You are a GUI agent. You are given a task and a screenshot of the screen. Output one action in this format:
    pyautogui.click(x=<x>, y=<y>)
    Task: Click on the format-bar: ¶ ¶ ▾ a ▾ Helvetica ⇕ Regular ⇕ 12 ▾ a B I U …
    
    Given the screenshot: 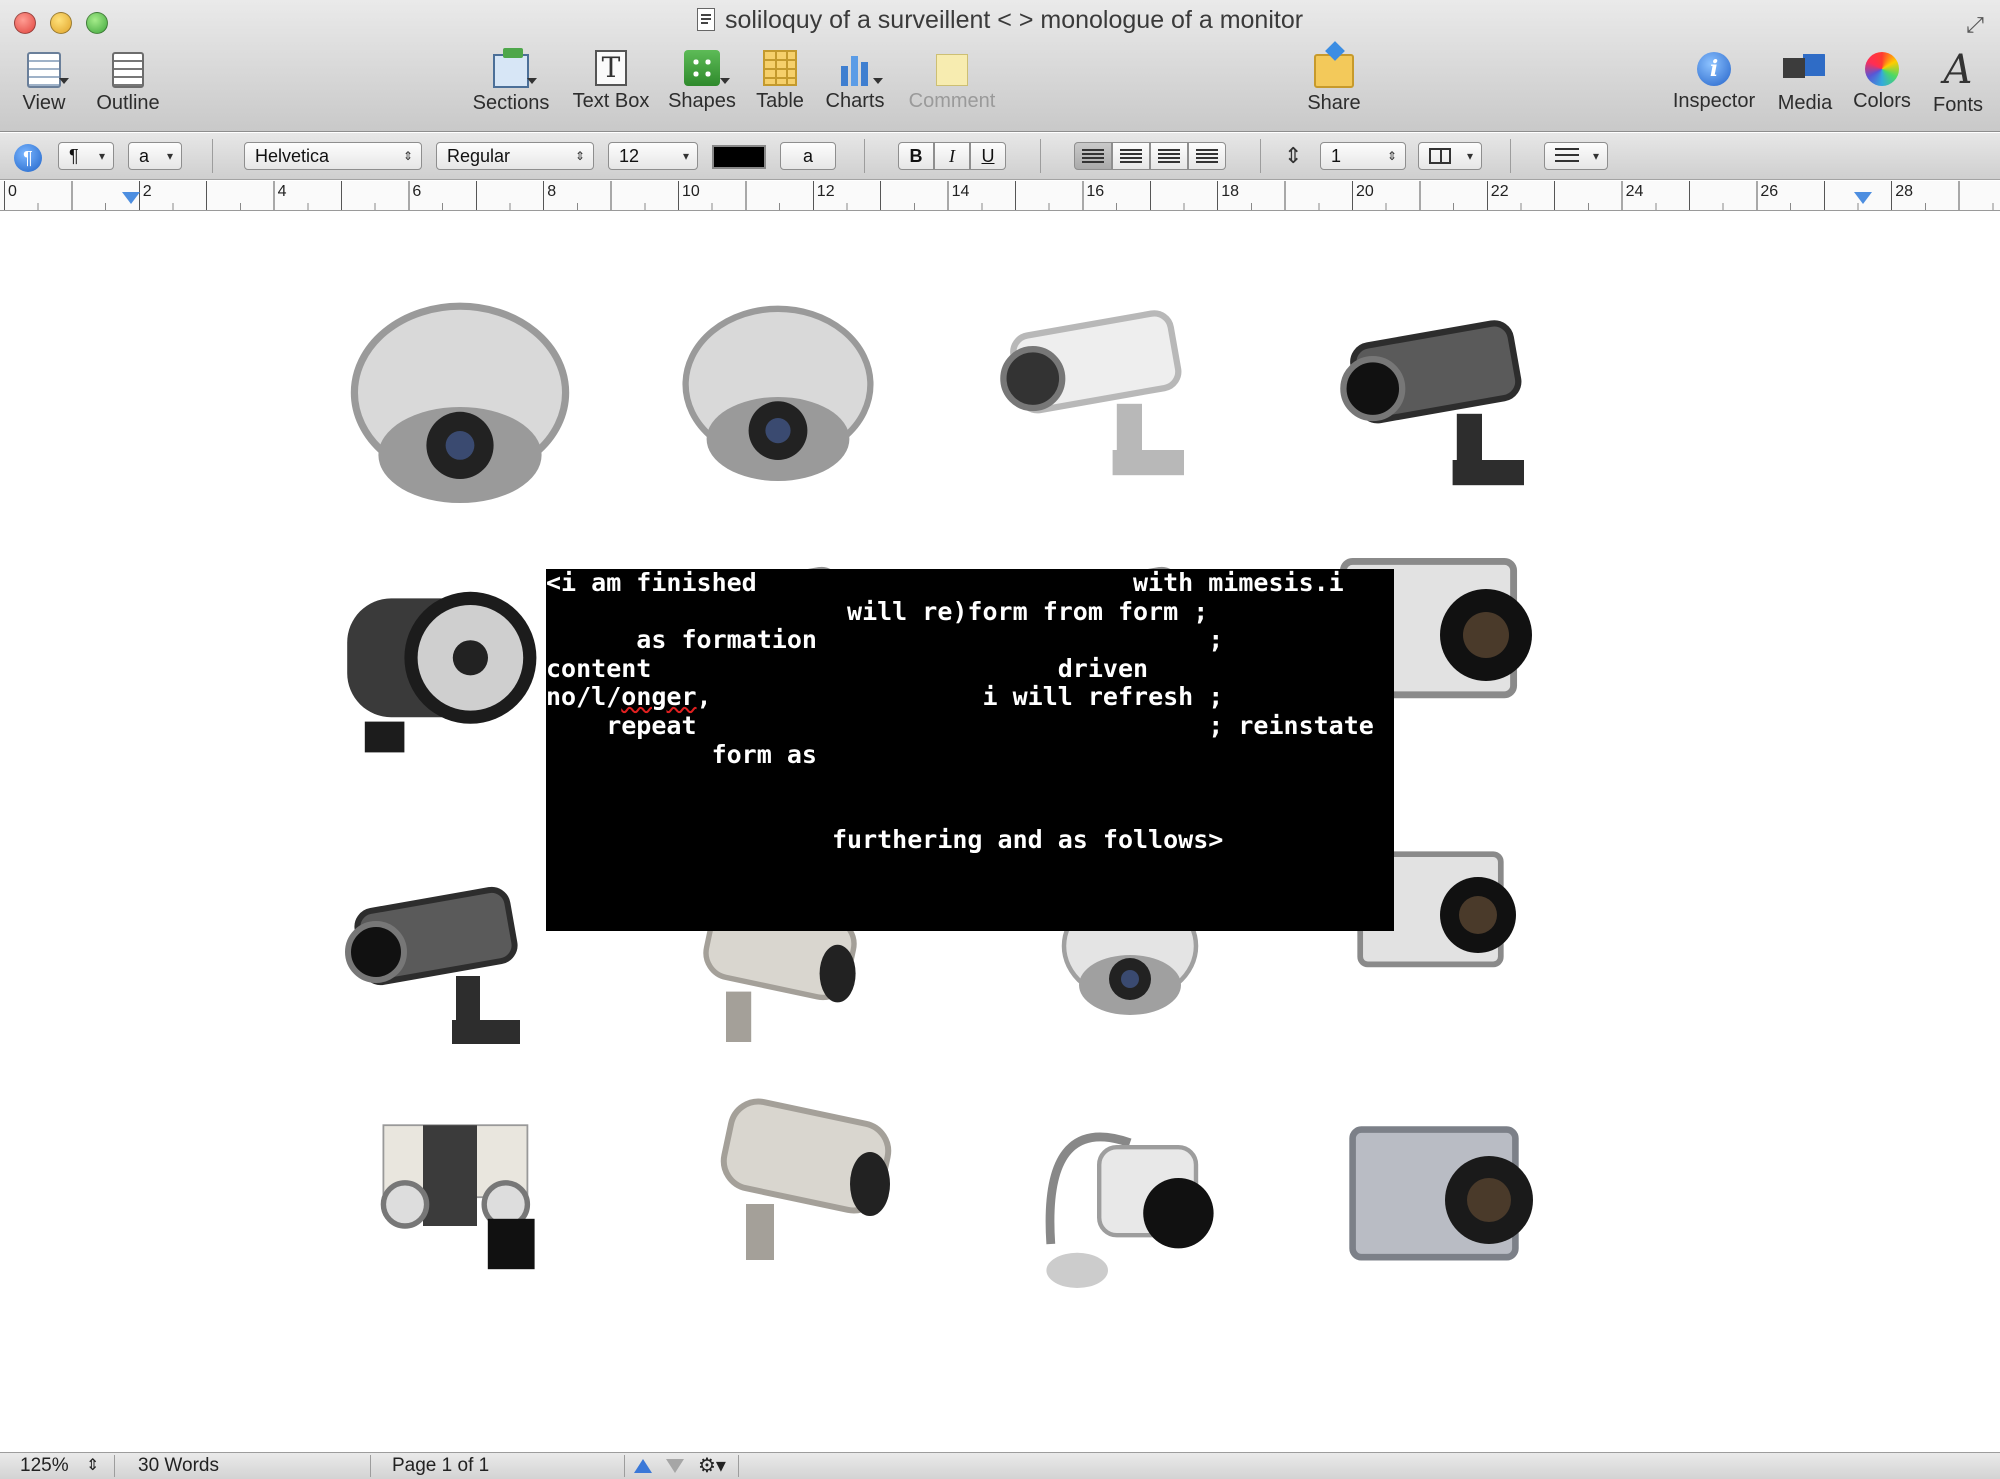 What is the action you would take?
    pyautogui.click(x=1000, y=156)
    